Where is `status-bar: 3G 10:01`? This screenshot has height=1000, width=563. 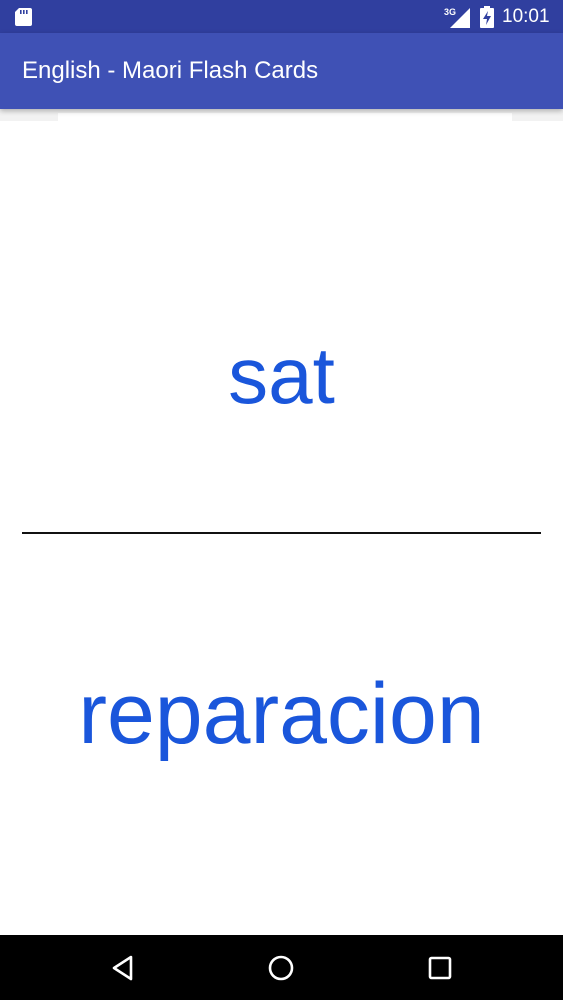 status-bar: 3G 10:01 is located at coordinates (281, 16).